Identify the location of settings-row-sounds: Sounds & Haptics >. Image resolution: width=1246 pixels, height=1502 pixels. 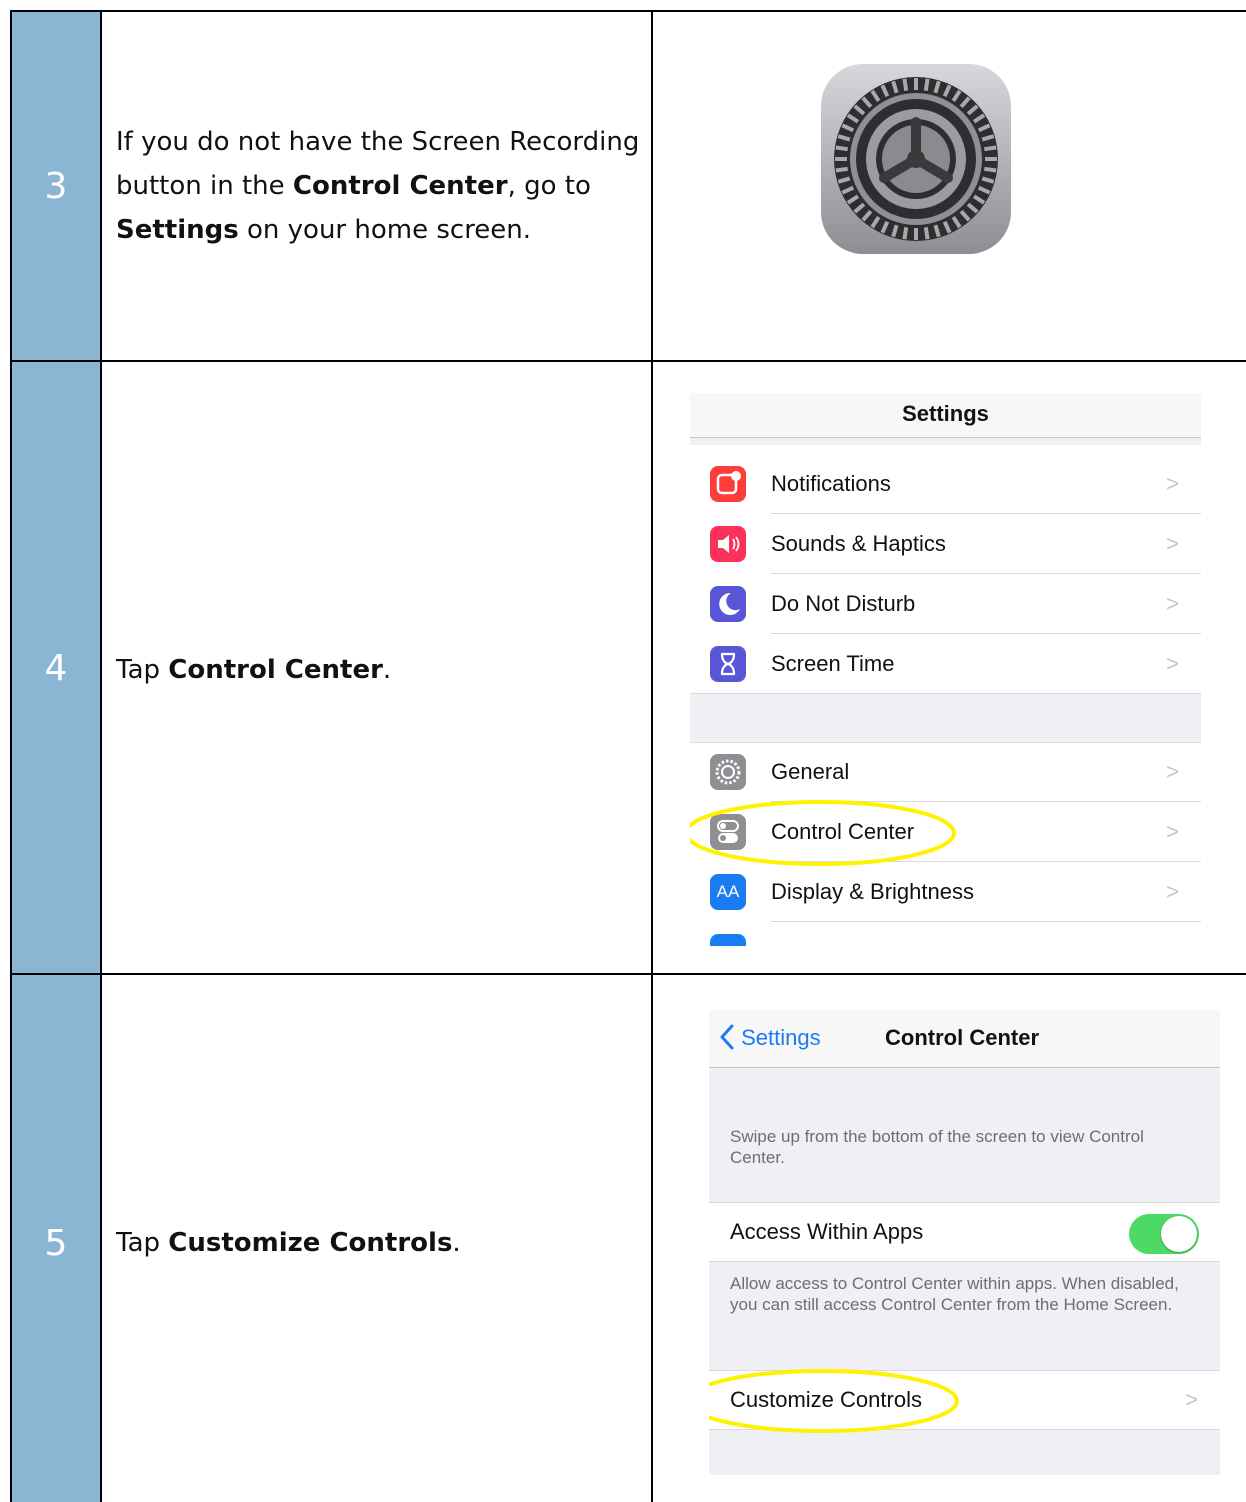
(945, 544).